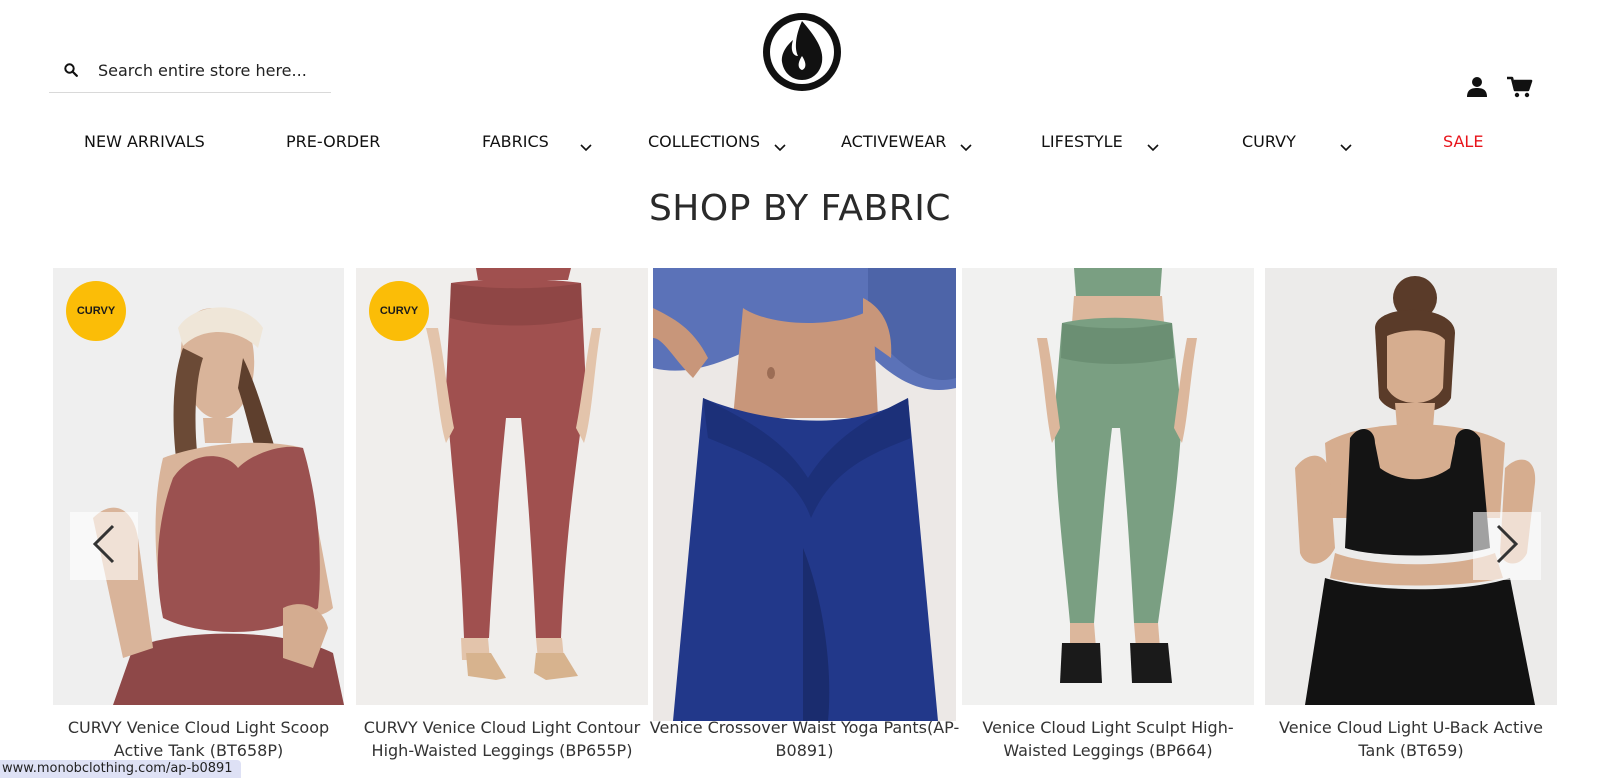 The width and height of the screenshot is (1600, 778). I want to click on nav-label: SALE, so click(1463, 141).